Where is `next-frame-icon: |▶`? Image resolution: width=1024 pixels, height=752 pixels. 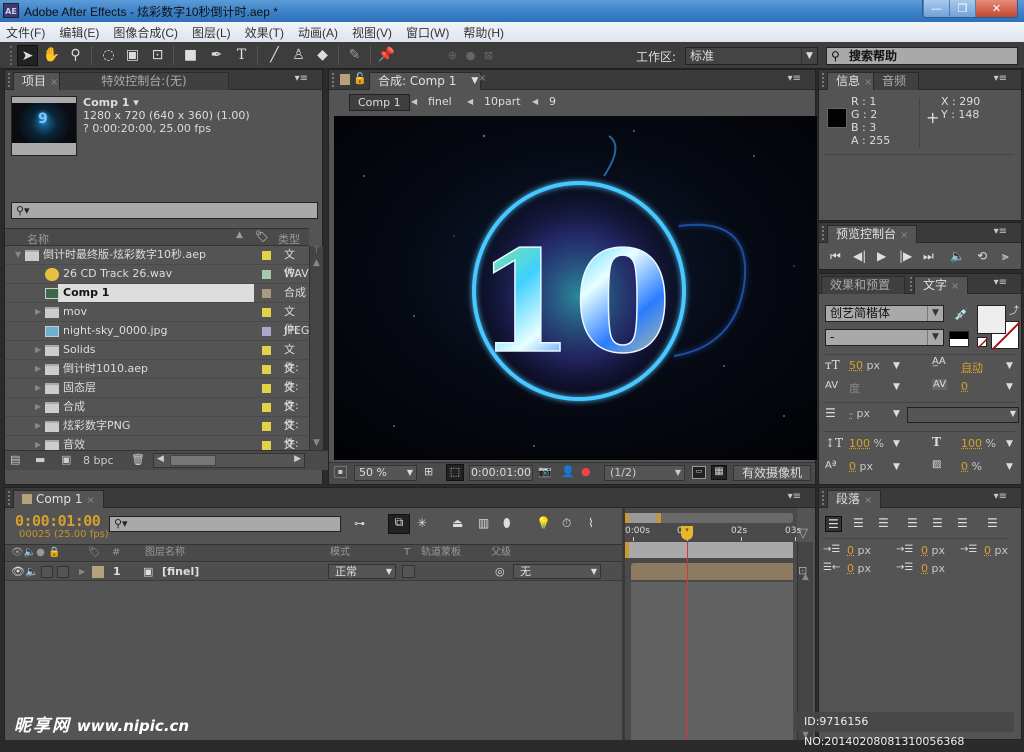
next-frame-icon: |▶ is located at coordinates (905, 256).